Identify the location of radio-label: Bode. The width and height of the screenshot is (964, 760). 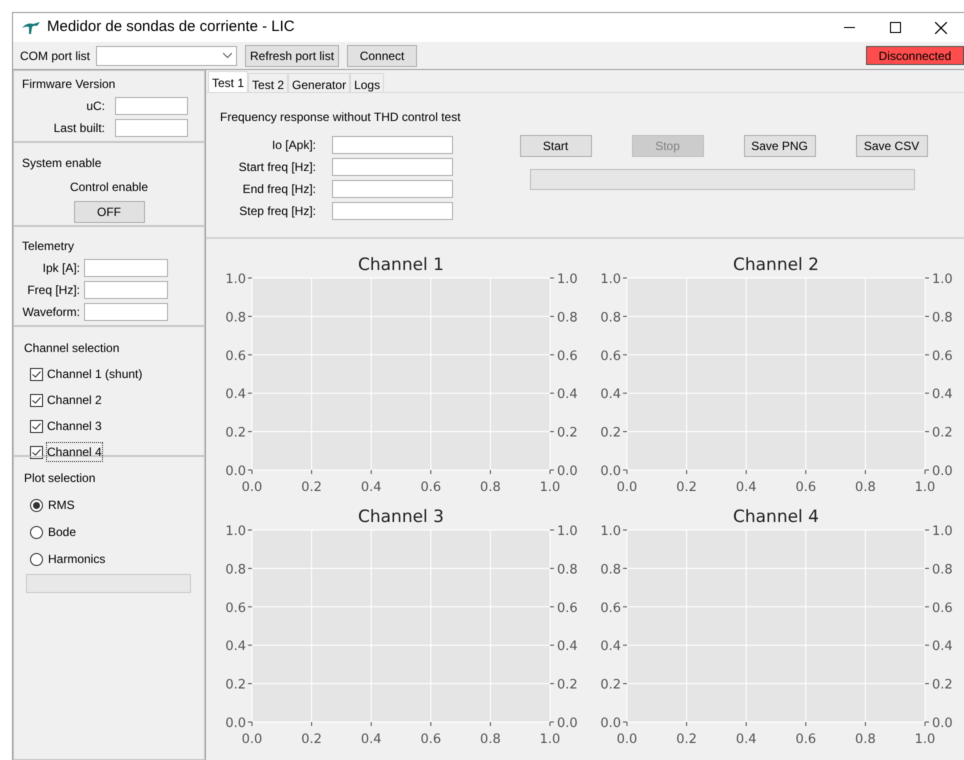
(62, 532).